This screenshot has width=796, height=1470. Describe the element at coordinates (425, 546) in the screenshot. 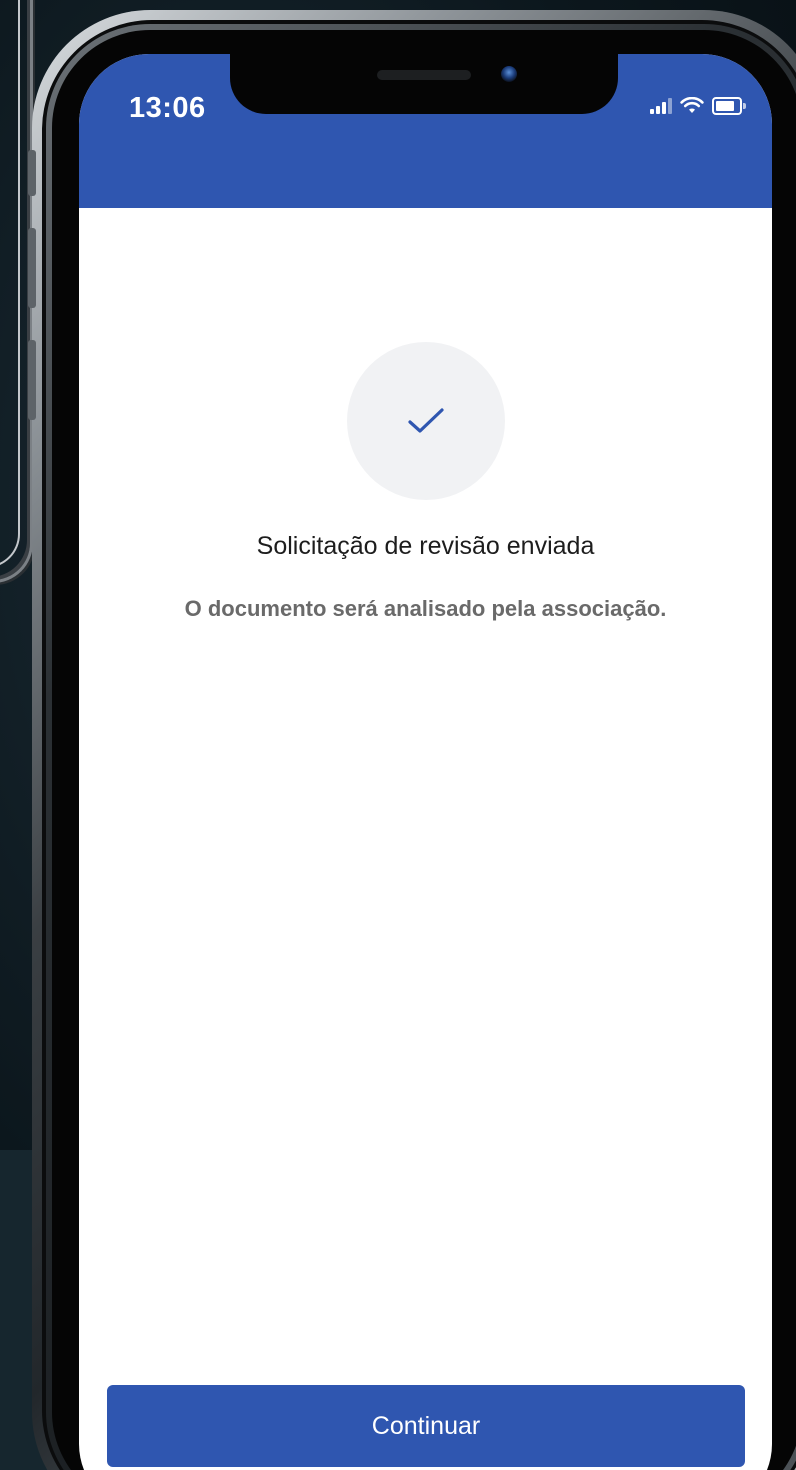

I see `confirmation-title: Solicitação de revisão enviada` at that location.